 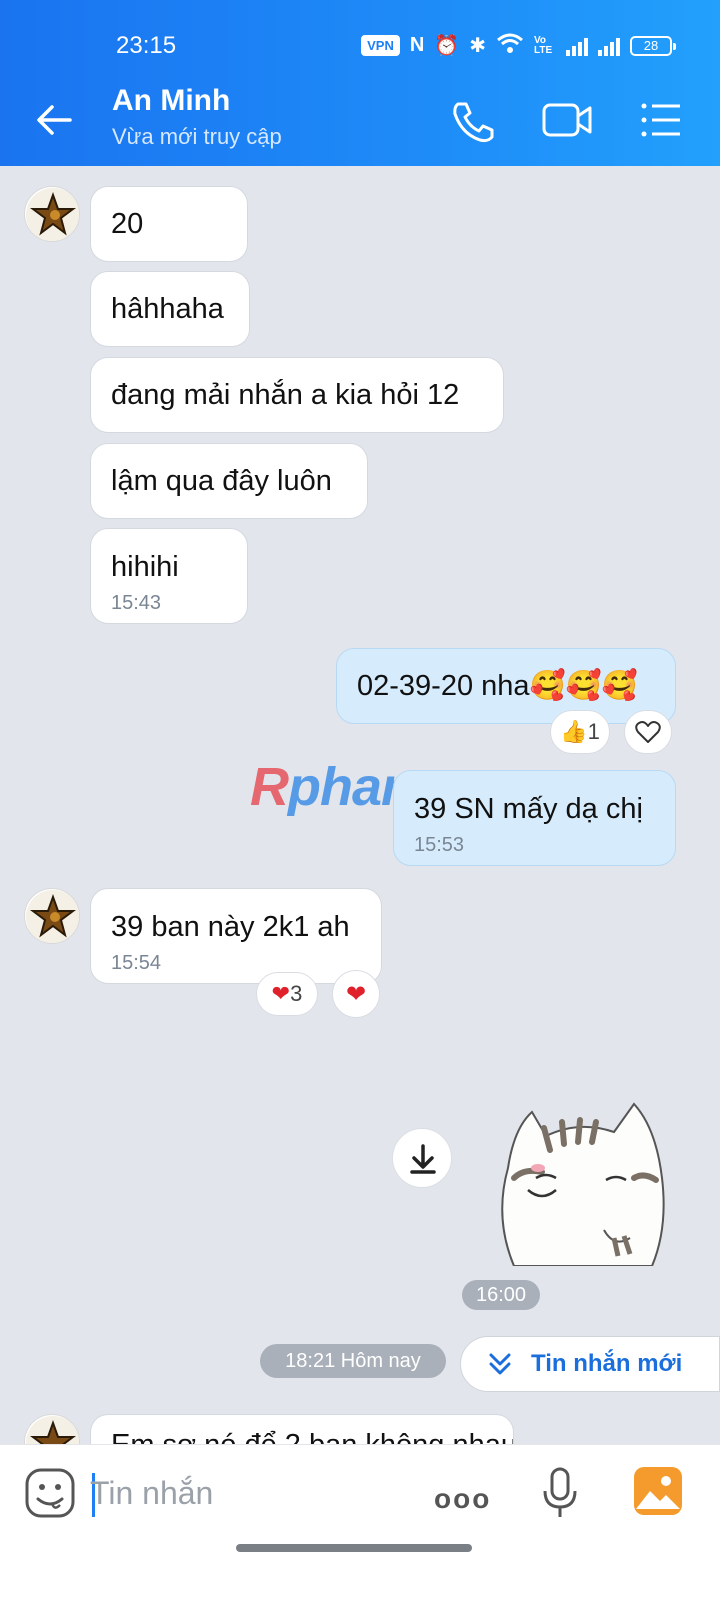 What do you see at coordinates (590, 1364) in the screenshot?
I see `new-messages-button: Tin nhắn mới` at bounding box center [590, 1364].